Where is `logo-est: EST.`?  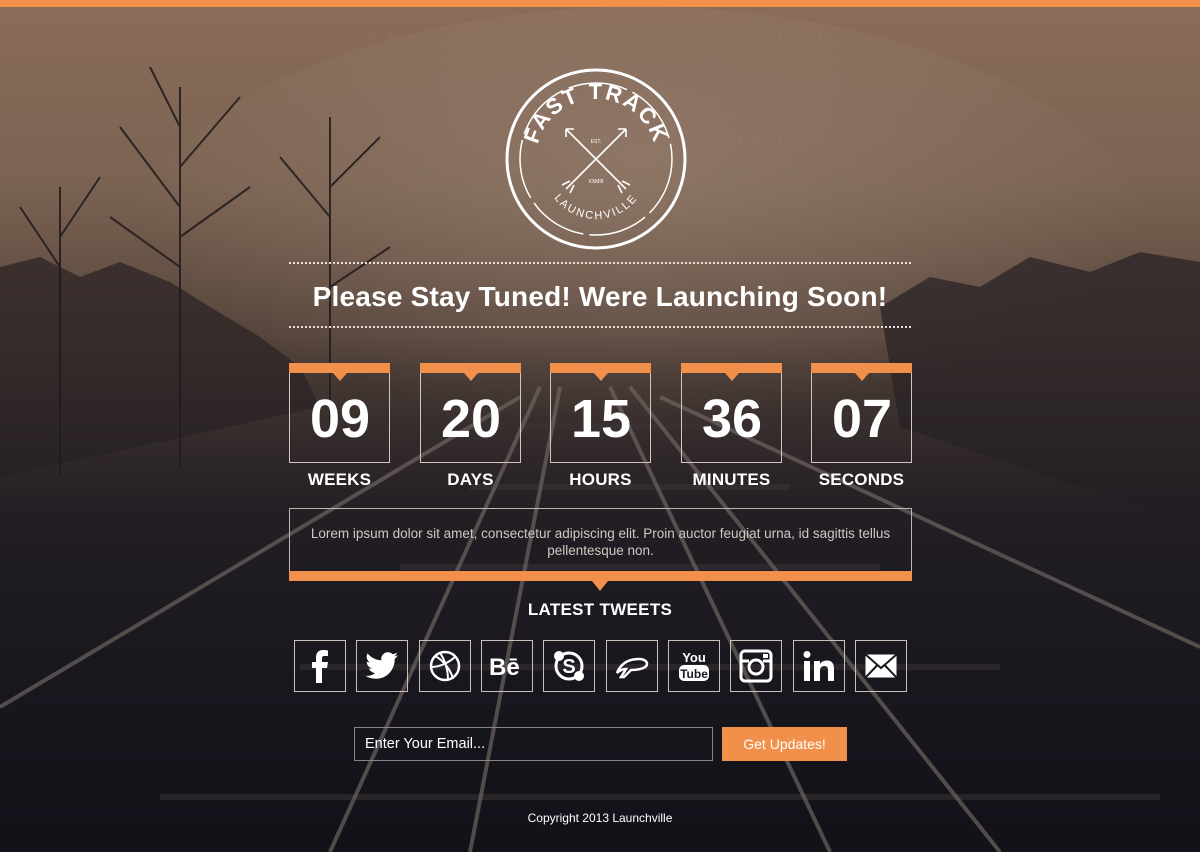 logo-est: EST. is located at coordinates (596, 142).